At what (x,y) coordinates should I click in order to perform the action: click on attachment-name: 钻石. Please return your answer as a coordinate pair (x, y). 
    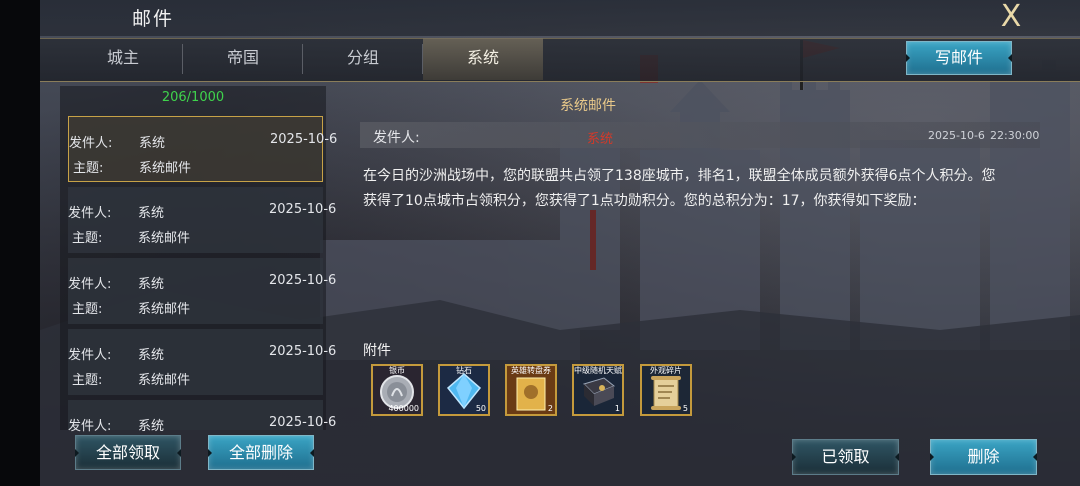
    Looking at the image, I should click on (464, 370).